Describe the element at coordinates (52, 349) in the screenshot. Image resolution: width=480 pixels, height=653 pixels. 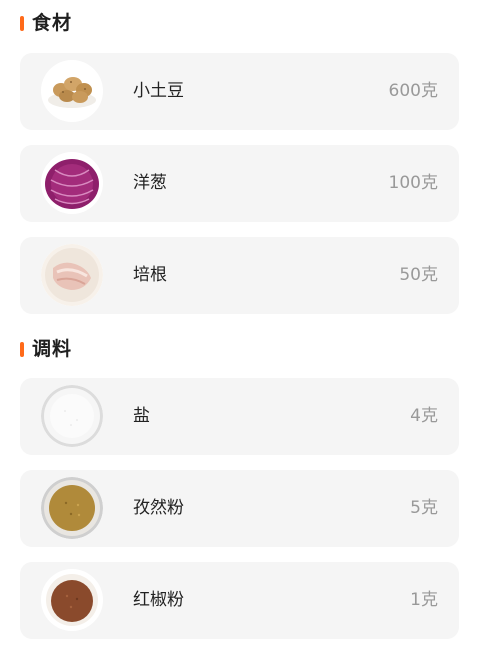
I see `section-title: 调料` at that location.